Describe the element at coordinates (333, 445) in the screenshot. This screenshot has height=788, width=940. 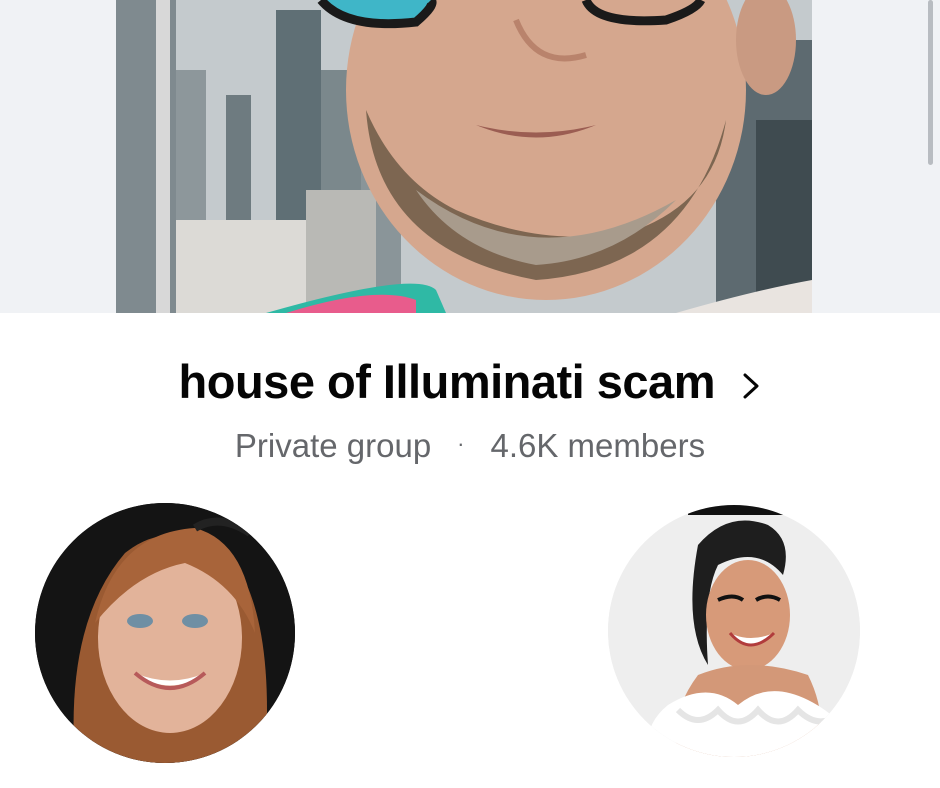
I see `group-privacy: Private group` at that location.